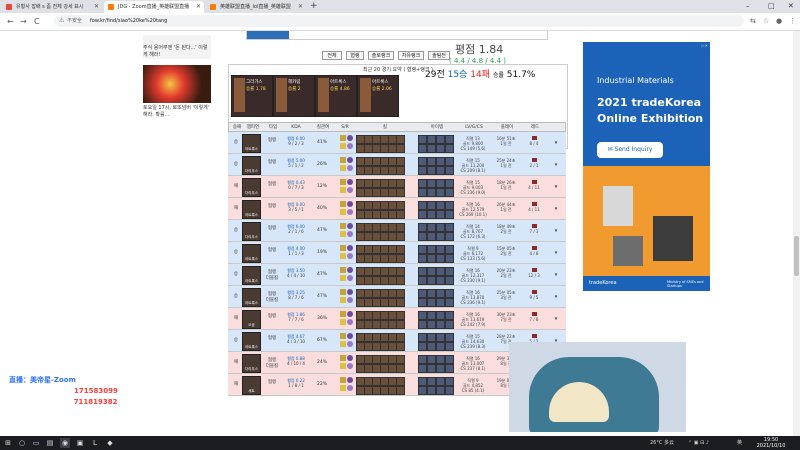 This screenshot has height=450, width=800. What do you see at coordinates (177, 52) in the screenshot?
I see `news-item-1: 주식 용어무엔 '돈 된다...' 이렇게 해라!` at bounding box center [177, 52].